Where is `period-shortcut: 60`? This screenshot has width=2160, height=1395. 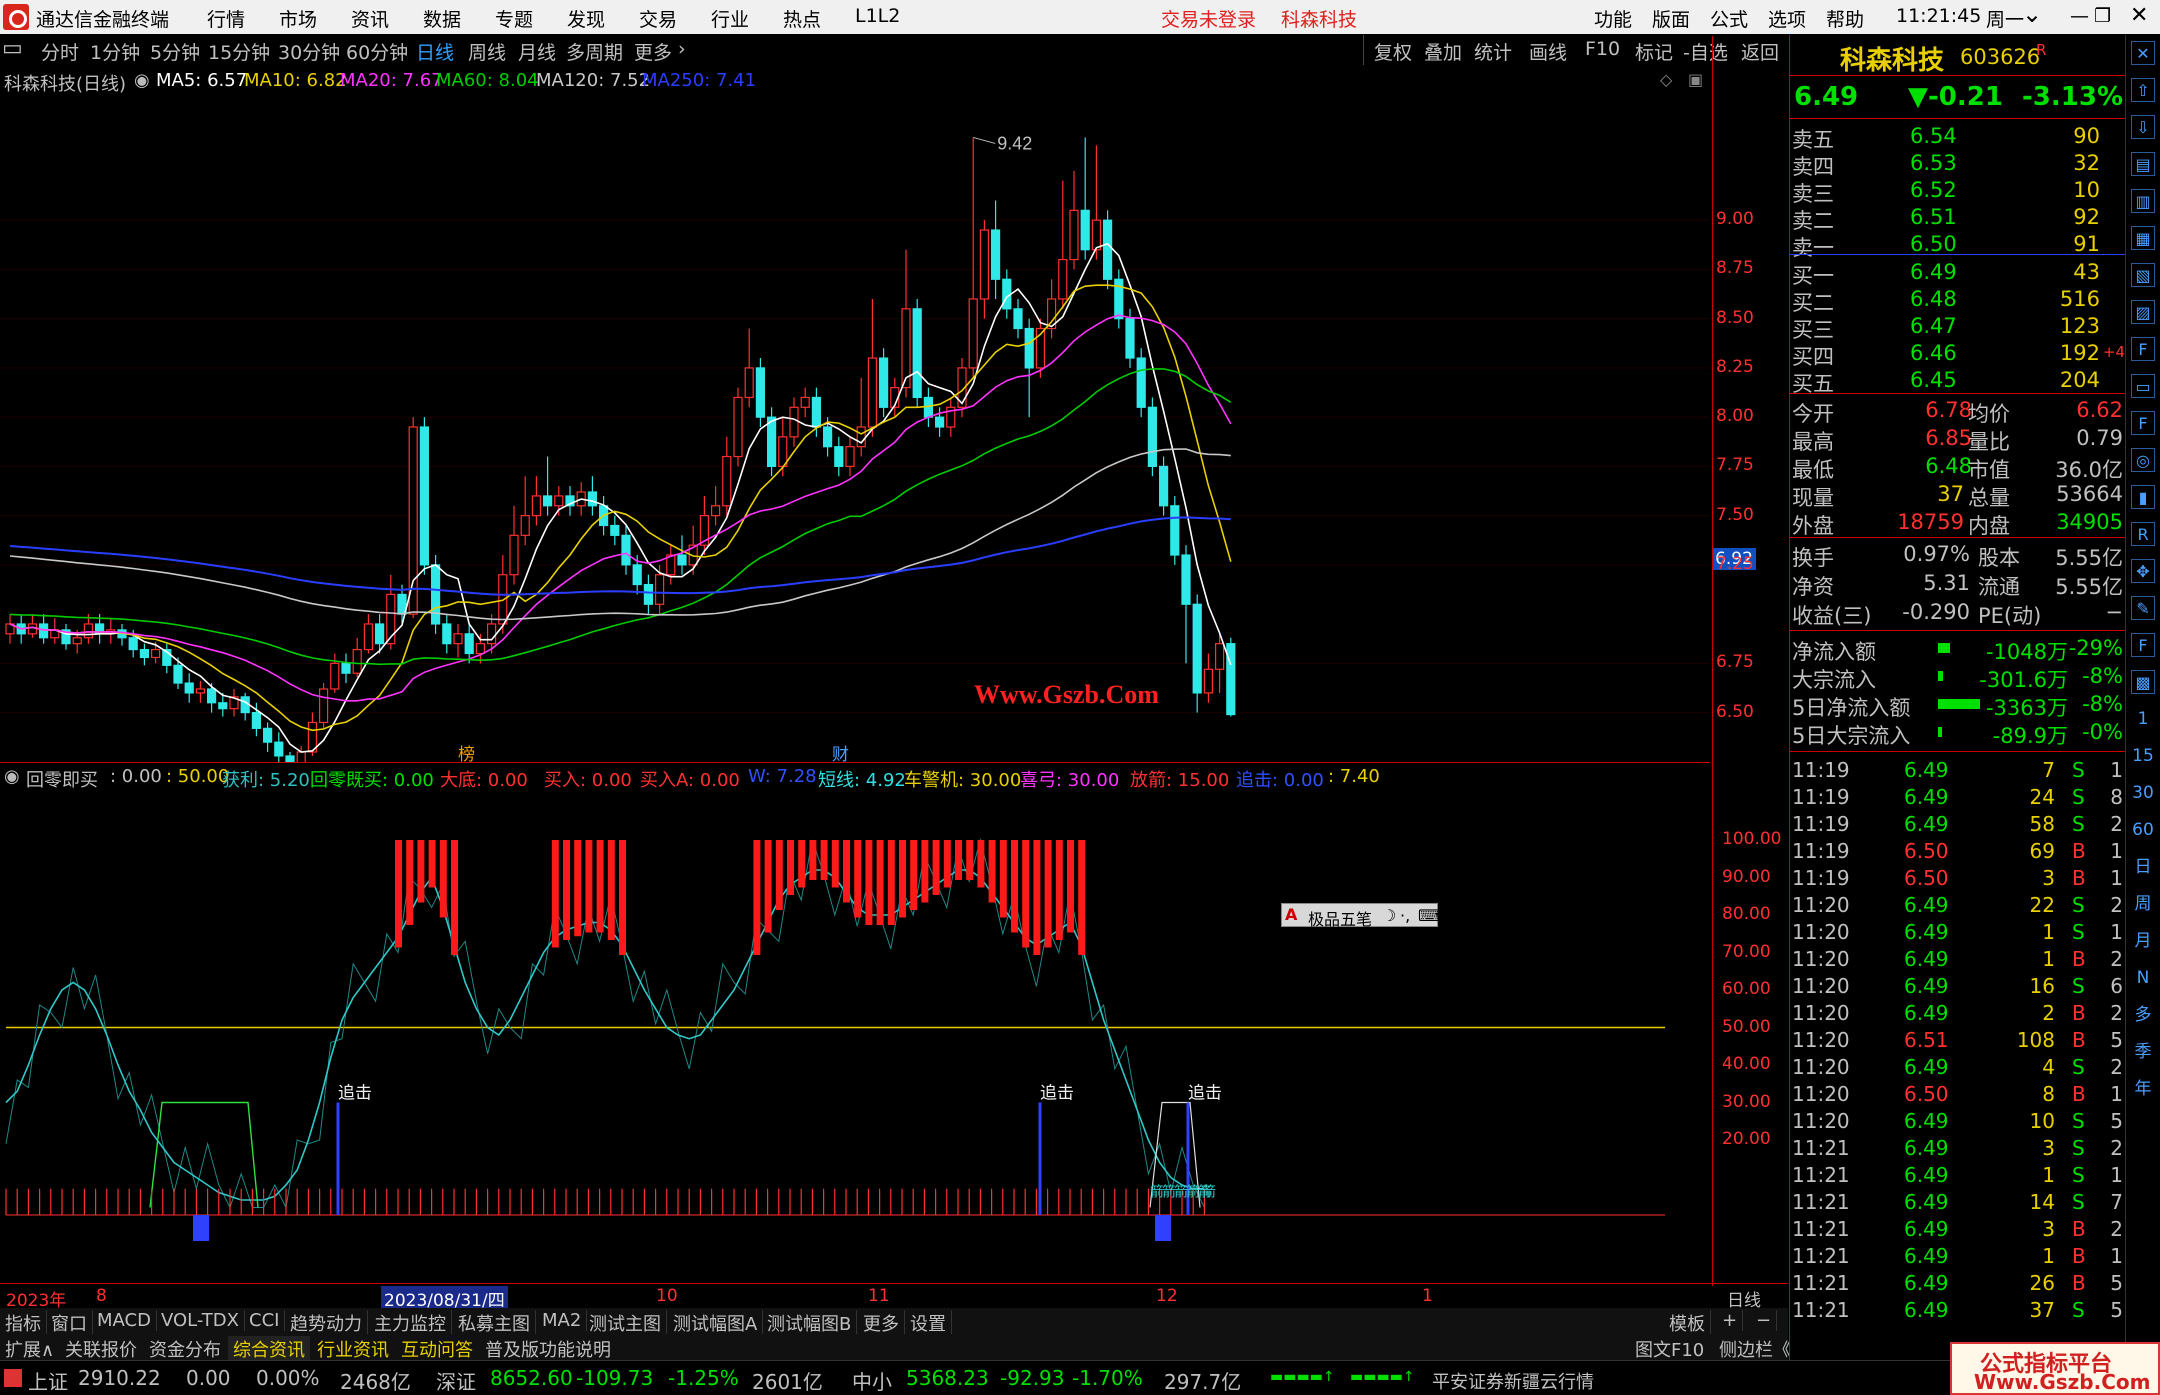 period-shortcut: 60 is located at coordinates (2143, 830).